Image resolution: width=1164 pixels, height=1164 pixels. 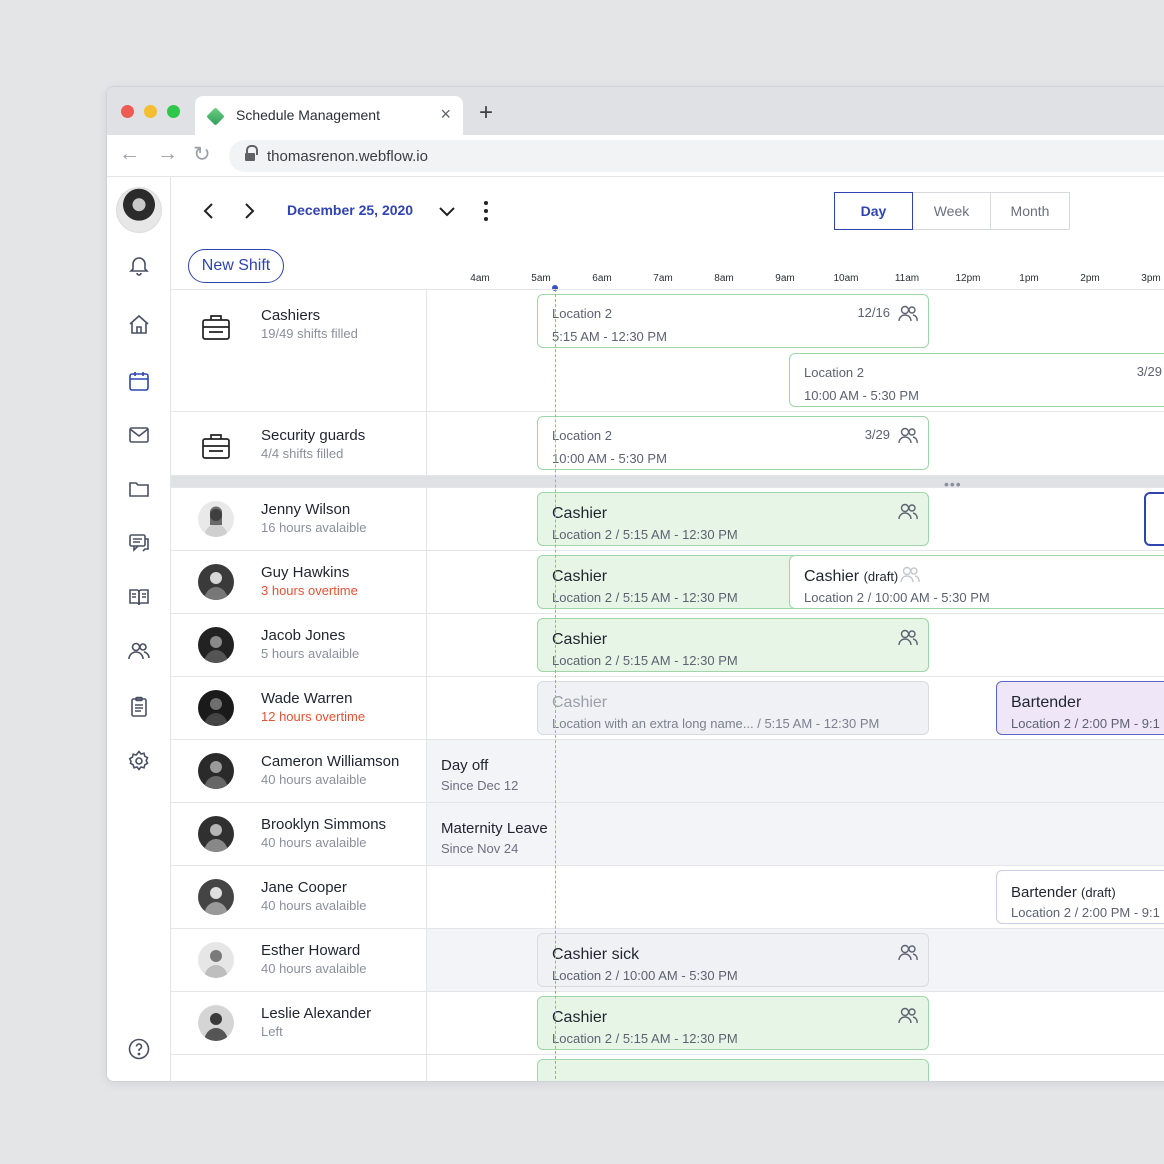 I want to click on hour-label: 3pm, so click(x=1151, y=278).